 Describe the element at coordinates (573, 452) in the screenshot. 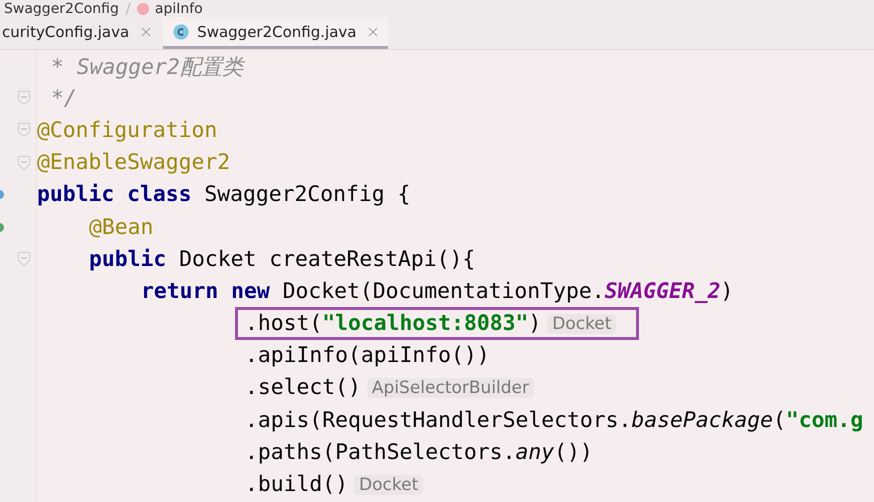

I see `code-text: ())` at that location.